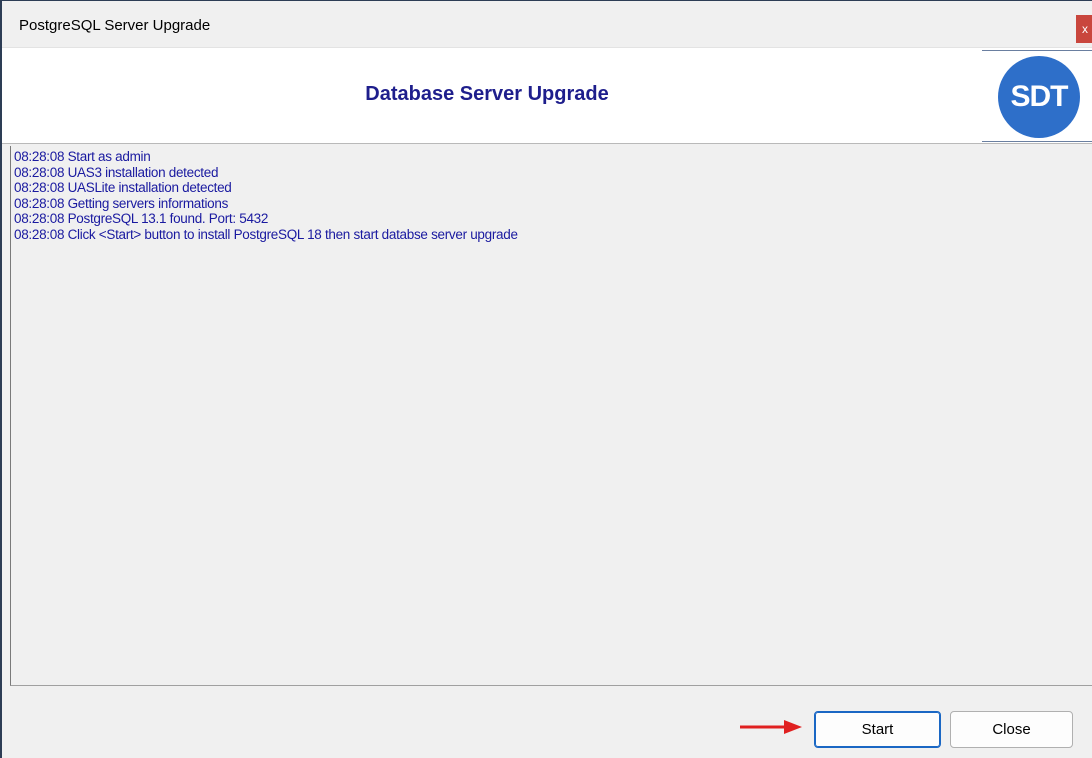  Describe the element at coordinates (82, 156) in the screenshot. I see `log-line: 08:28:08 Start as admin` at that location.